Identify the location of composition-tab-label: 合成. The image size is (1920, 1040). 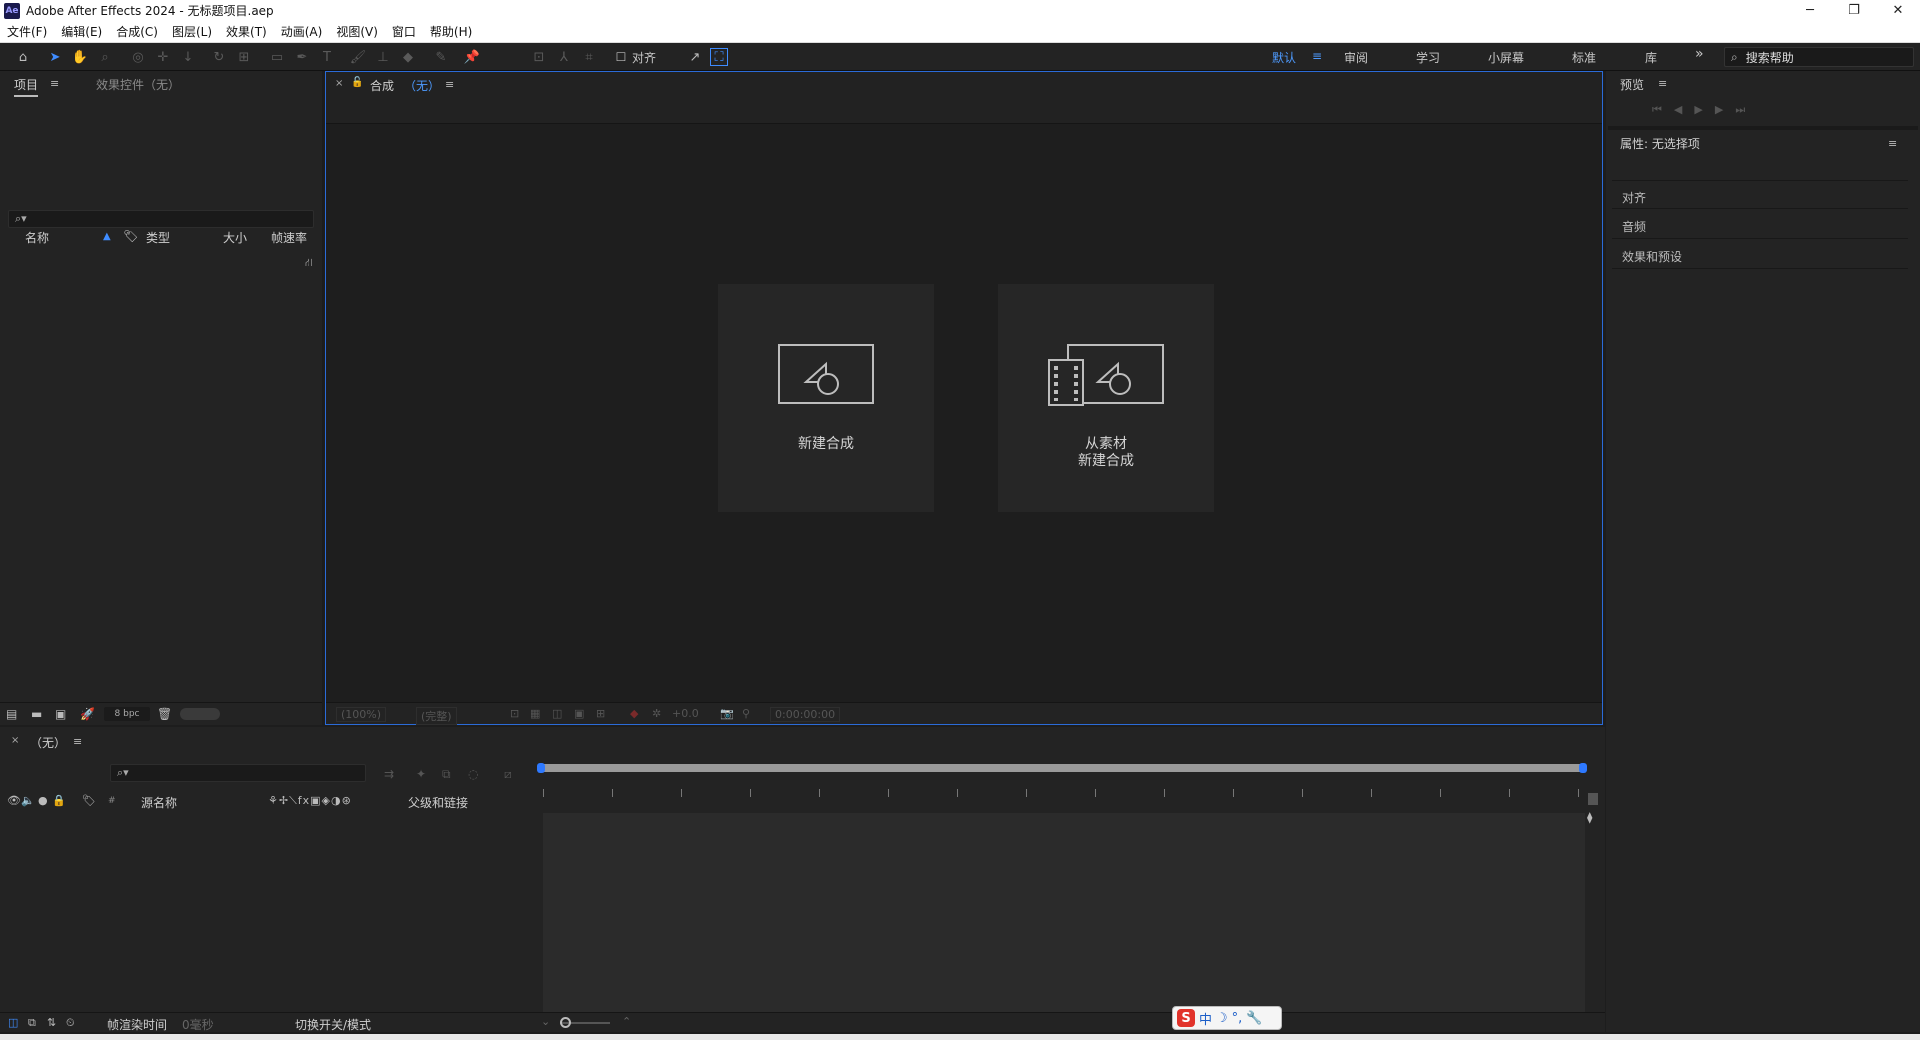
(382, 85).